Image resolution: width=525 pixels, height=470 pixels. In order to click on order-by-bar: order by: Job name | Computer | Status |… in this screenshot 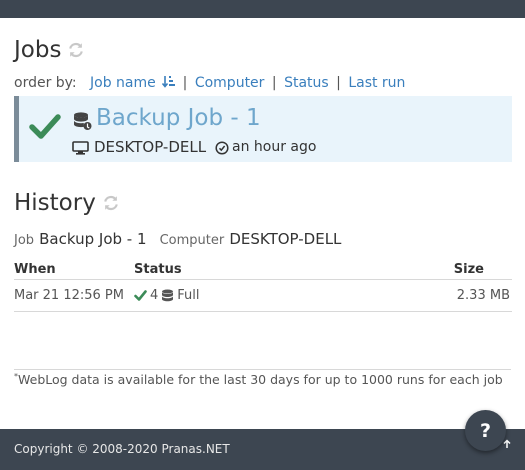, I will do `click(210, 83)`.